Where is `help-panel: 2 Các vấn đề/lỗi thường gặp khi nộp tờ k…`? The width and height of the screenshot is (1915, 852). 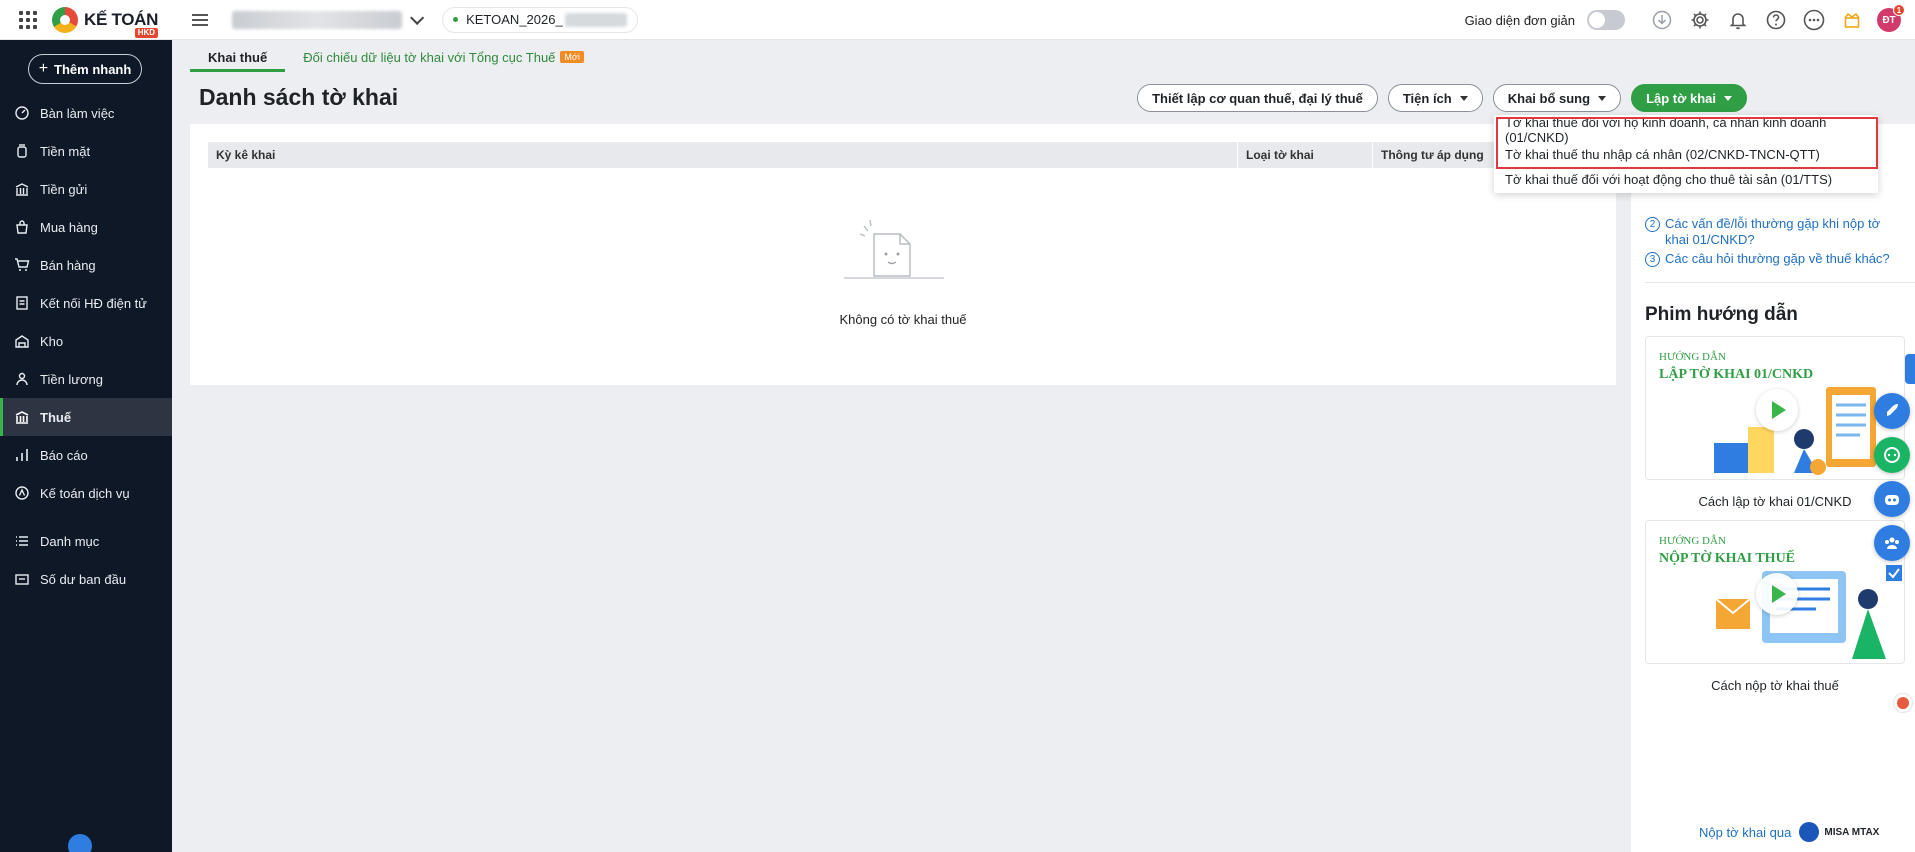
help-panel: 2 Các vấn đề/lỗi thường gặp khi nộp tờ k… is located at coordinates (1773, 488).